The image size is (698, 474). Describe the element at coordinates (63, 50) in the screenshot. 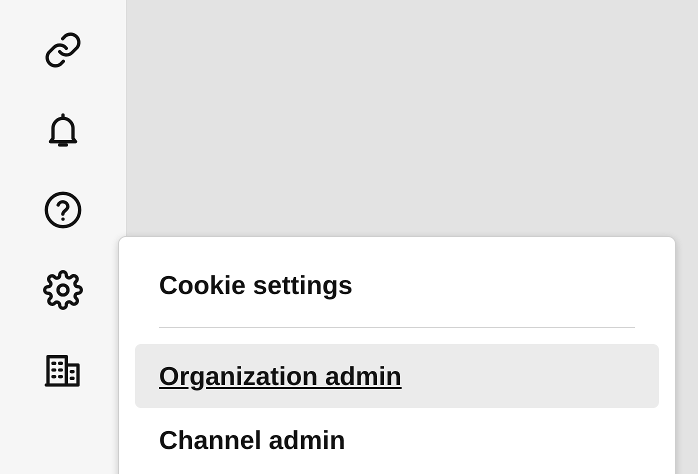

I see `link-icon` at that location.